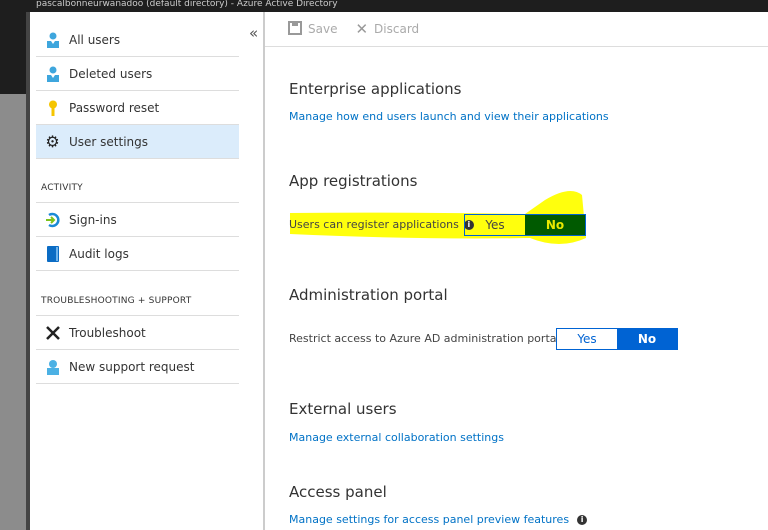 The width and height of the screenshot is (768, 530). What do you see at coordinates (116, 301) in the screenshot?
I see `section-troubleshooting-support: TROUBLESHOOTING + SUPPORT` at bounding box center [116, 301].